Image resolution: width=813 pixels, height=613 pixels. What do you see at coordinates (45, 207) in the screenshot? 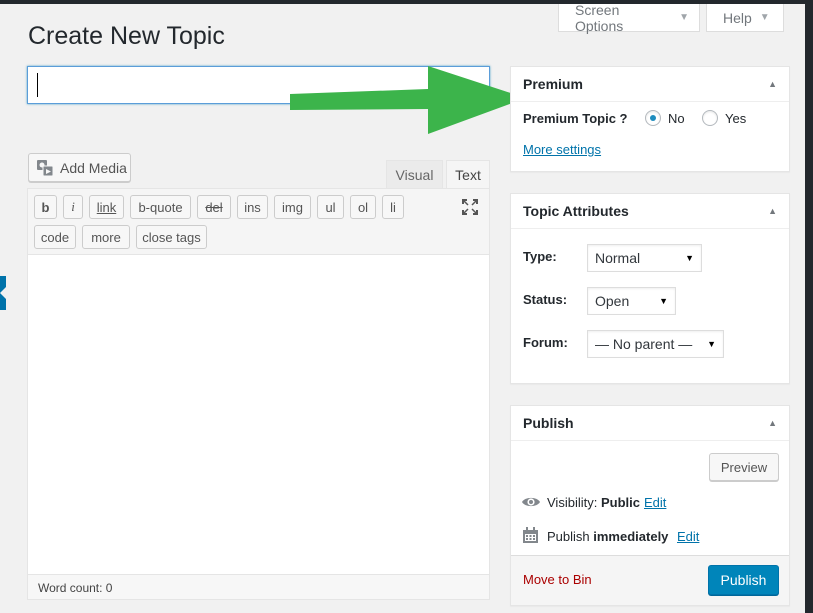
I see `qt-bold-button: b` at bounding box center [45, 207].